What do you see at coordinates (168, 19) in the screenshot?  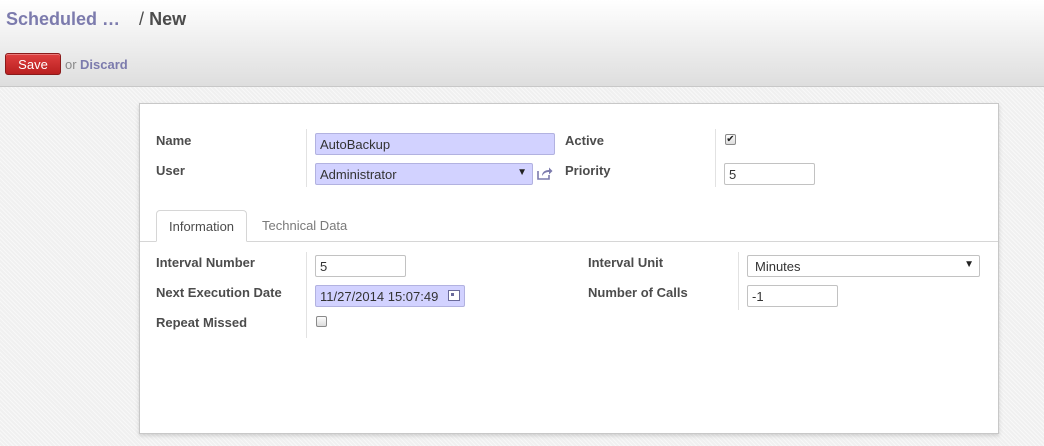 I see `breadcrumb-current: New` at bounding box center [168, 19].